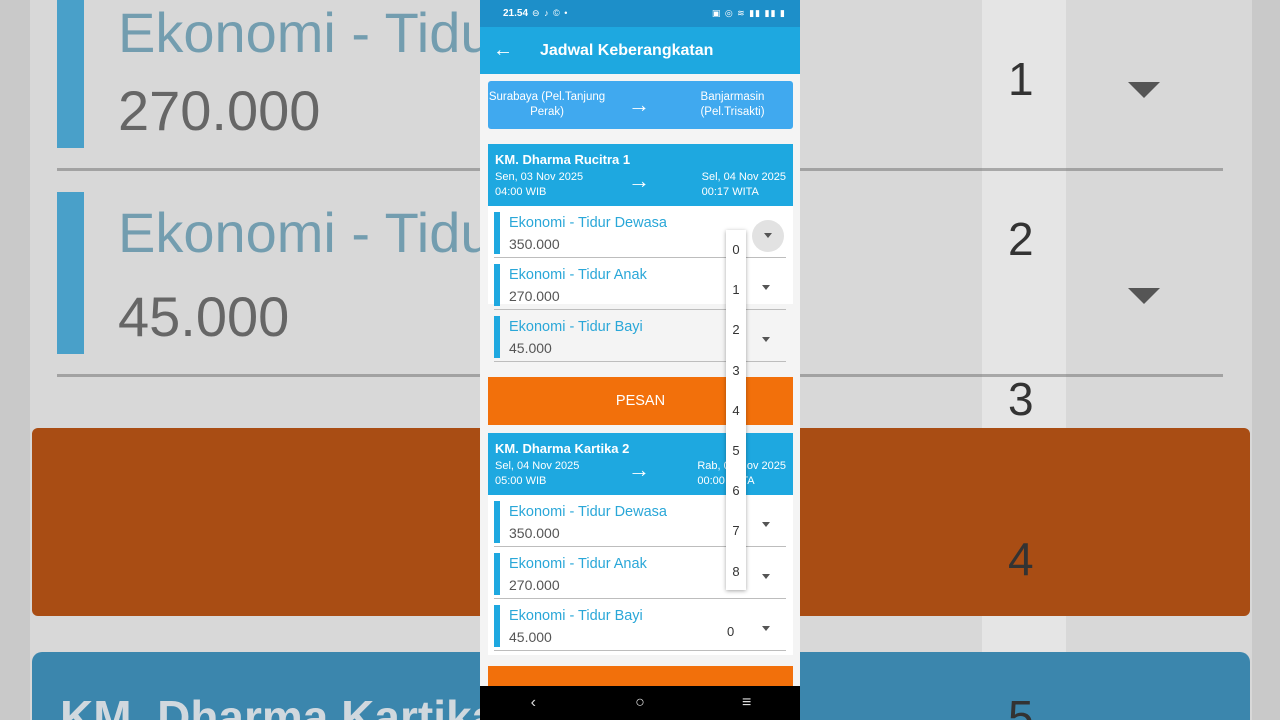 The width and height of the screenshot is (1280, 720). I want to click on departure-time: 05:00 WIB, so click(521, 481).